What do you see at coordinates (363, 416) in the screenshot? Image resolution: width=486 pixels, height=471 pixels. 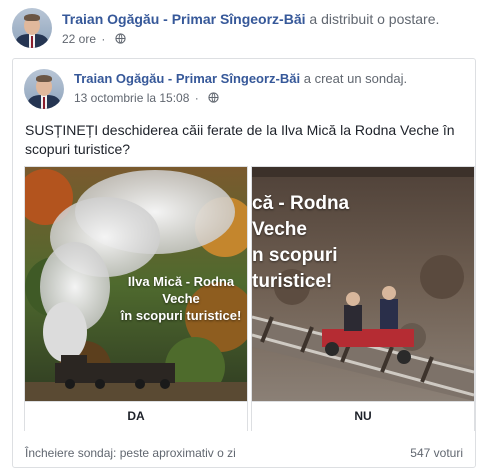 I see `poll-option-nu-button: NU` at bounding box center [363, 416].